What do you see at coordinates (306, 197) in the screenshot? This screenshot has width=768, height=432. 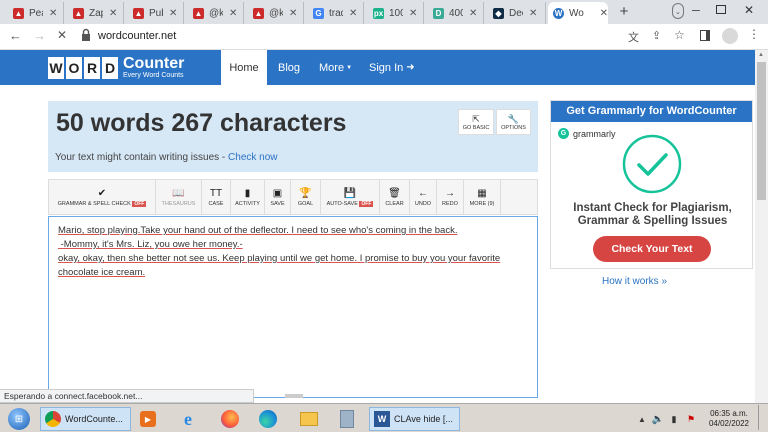 I see `goal-button: 🏆 GOAL` at bounding box center [306, 197].